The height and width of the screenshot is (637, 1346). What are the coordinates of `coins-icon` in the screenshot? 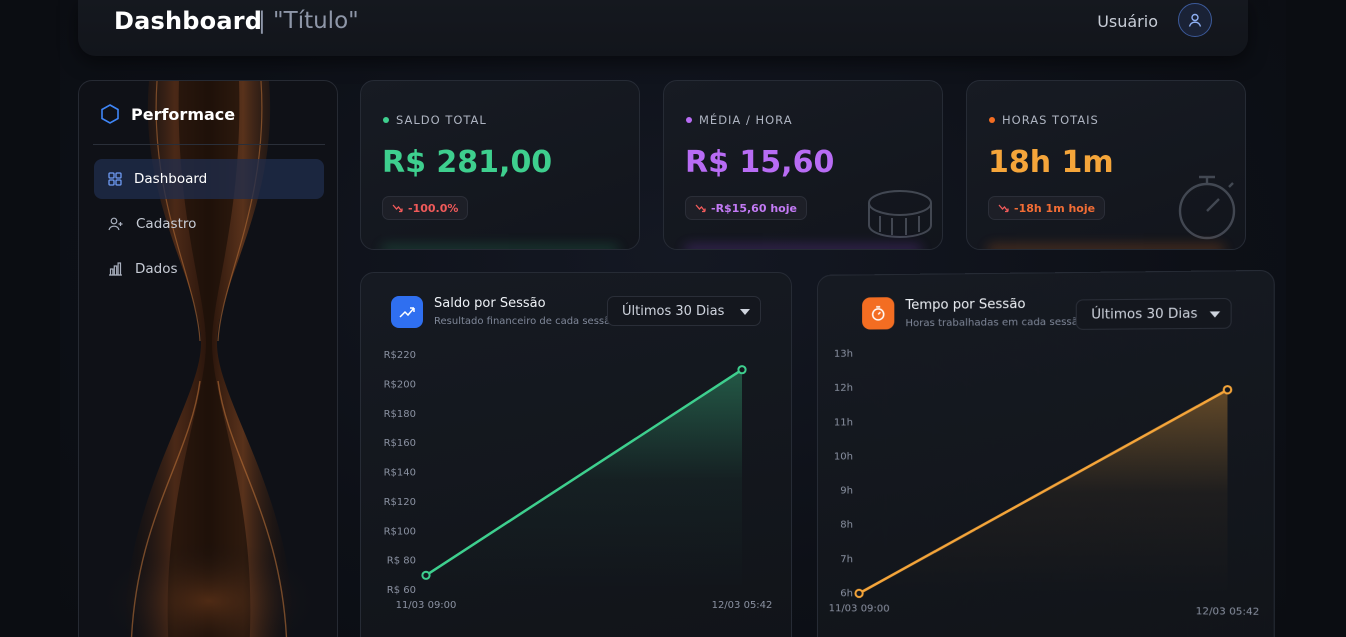 It's located at (900, 214).